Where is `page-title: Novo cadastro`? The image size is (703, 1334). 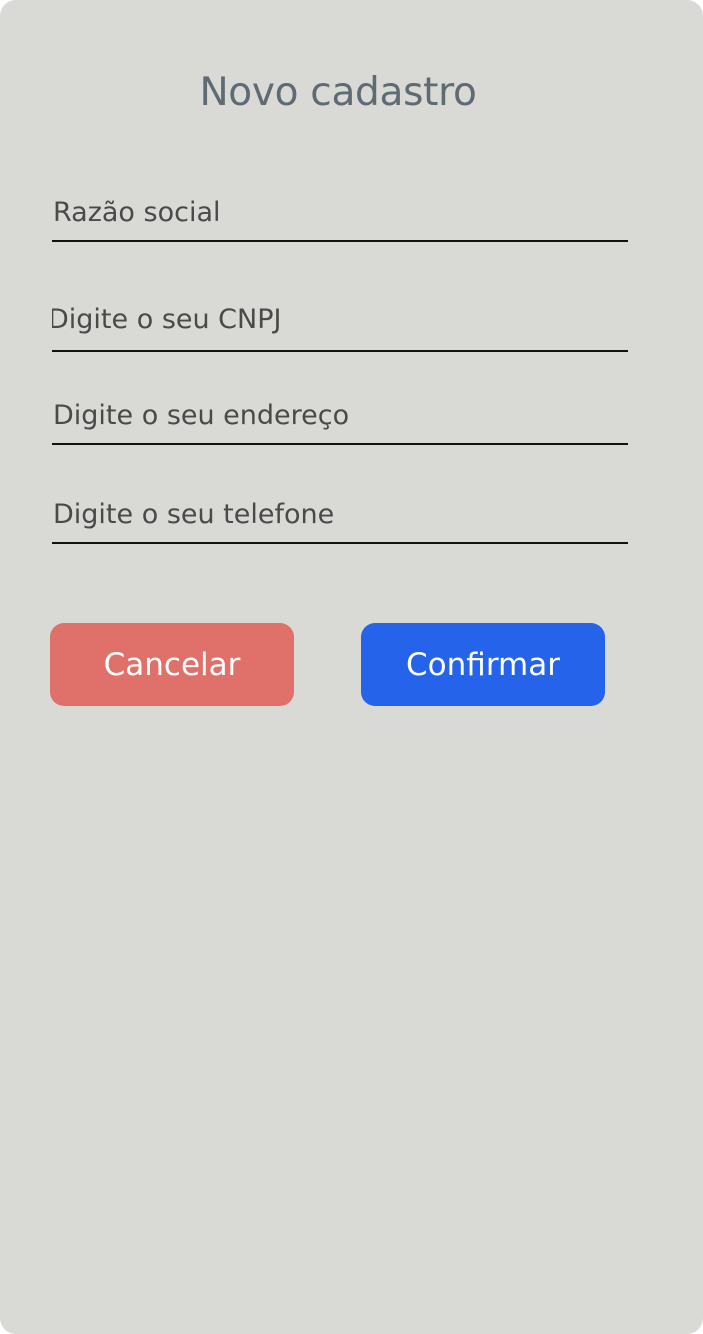 page-title: Novo cadastro is located at coordinates (338, 92).